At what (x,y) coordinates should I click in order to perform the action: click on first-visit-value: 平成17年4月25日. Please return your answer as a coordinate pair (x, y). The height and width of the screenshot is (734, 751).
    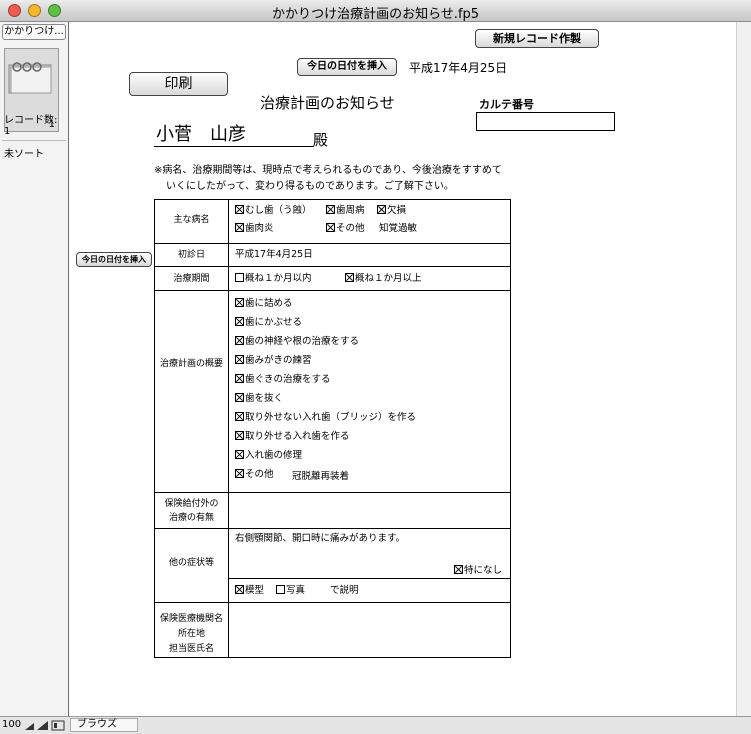
    Looking at the image, I should click on (274, 255).